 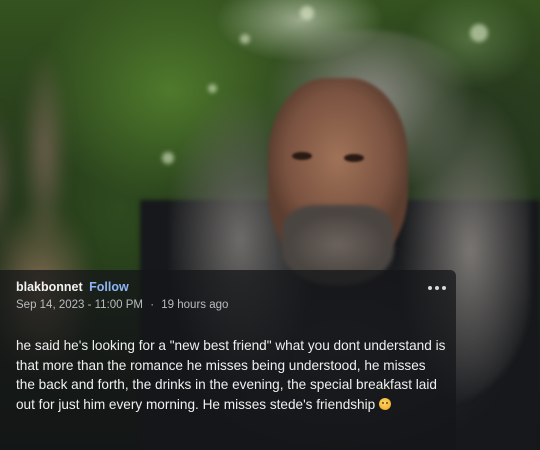 I want to click on sad-face-emoji-icon, so click(x=385, y=403).